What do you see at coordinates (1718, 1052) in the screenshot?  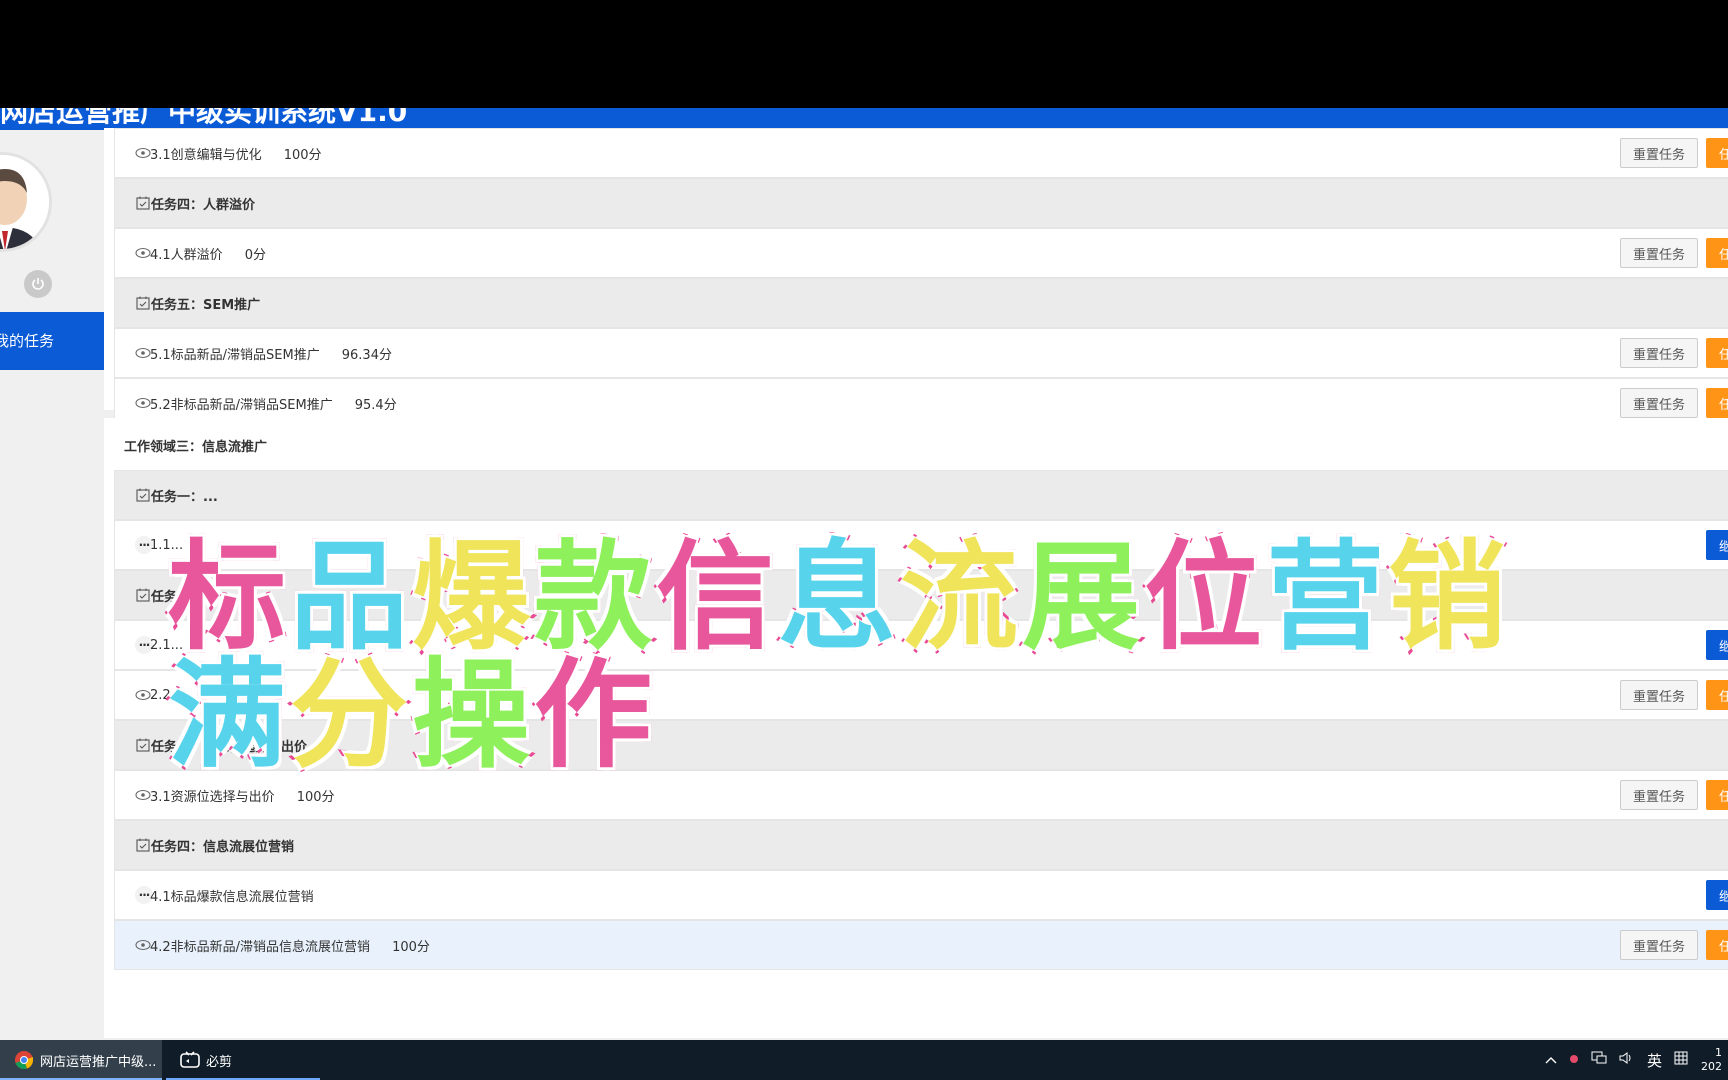 I see `clock-time: 1` at bounding box center [1718, 1052].